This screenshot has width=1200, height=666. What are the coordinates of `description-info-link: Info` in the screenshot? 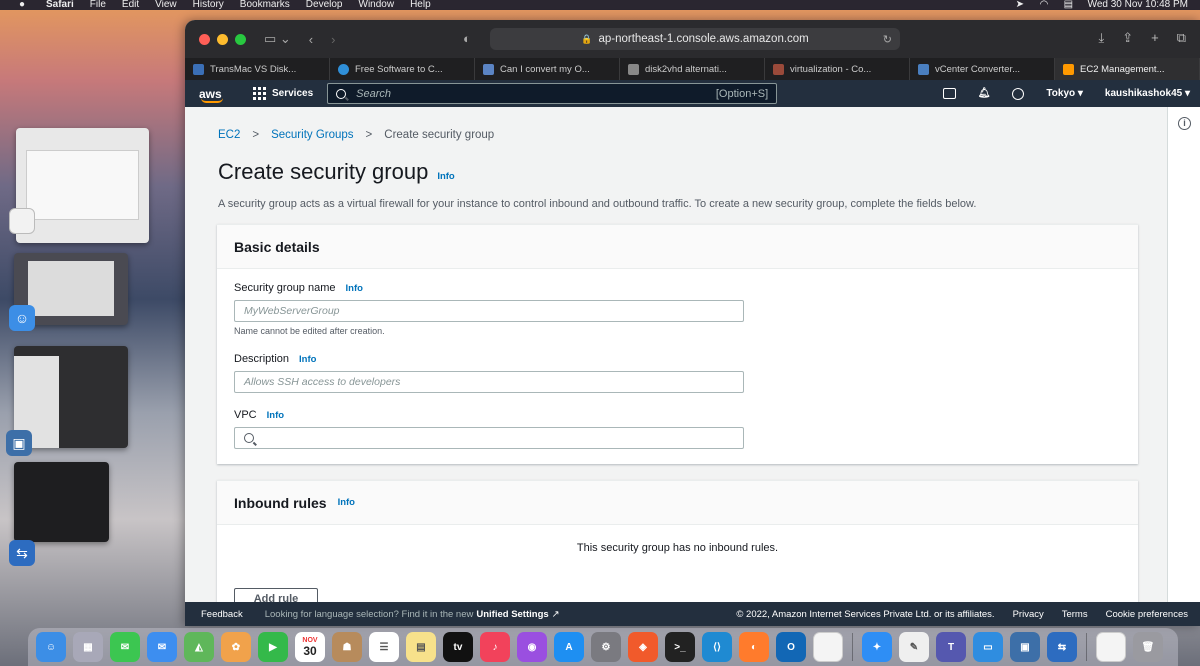 It's located at (307, 359).